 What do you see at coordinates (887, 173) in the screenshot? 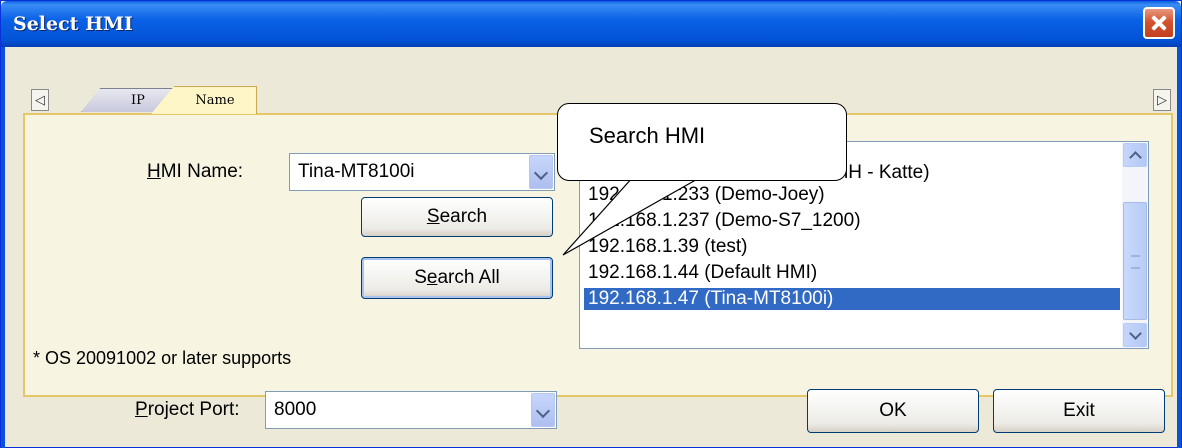
I see `list-item: iH - Katte)` at bounding box center [887, 173].